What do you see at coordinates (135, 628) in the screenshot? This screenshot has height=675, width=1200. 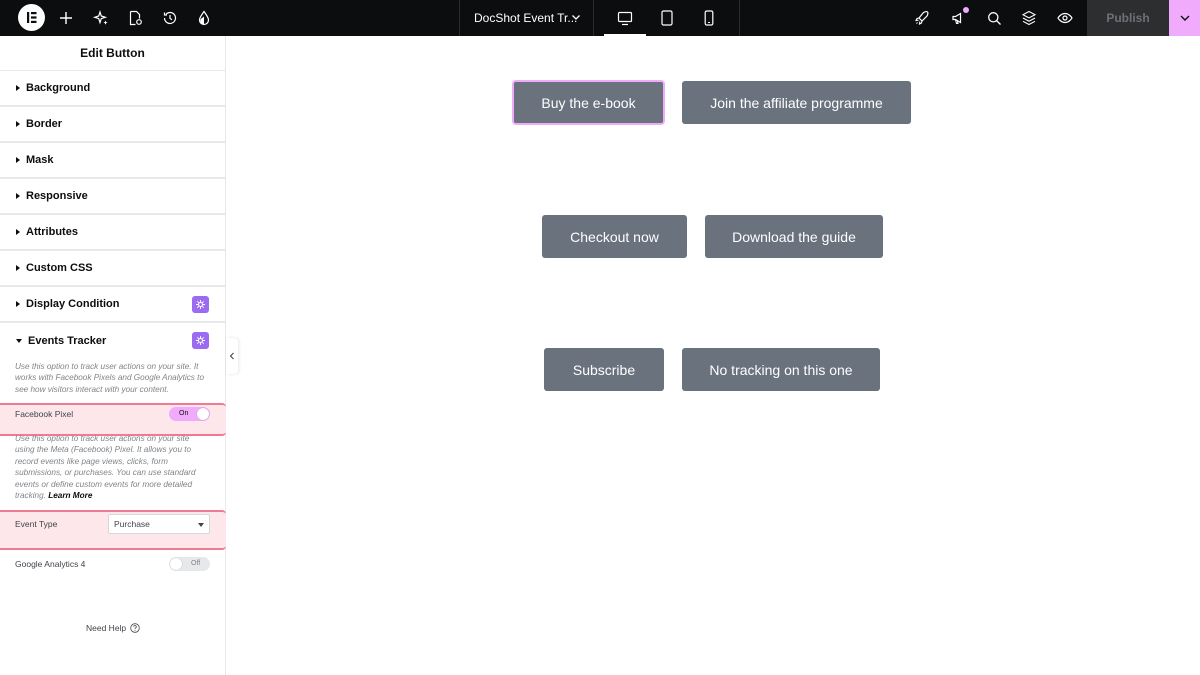 I see `help-circle-icon` at bounding box center [135, 628].